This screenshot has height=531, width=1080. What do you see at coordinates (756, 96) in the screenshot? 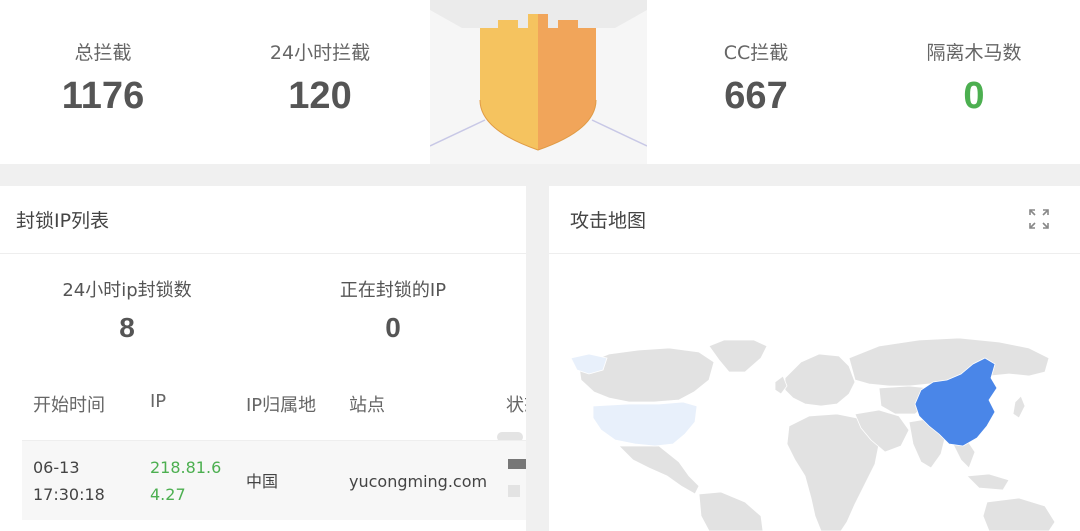
I see `cc-block-value: 667` at bounding box center [756, 96].